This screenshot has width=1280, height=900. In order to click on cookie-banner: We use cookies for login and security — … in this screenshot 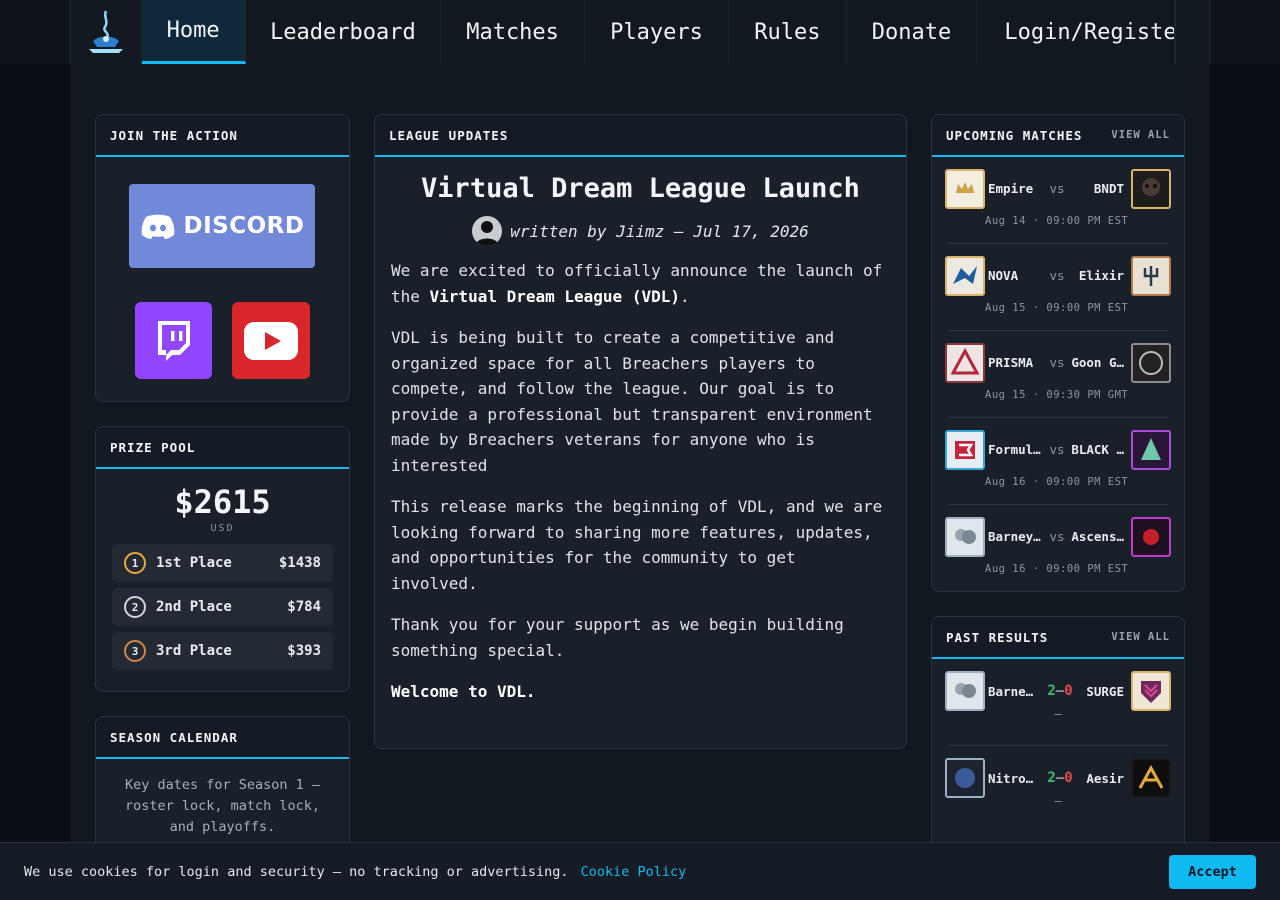, I will do `click(640, 871)`.